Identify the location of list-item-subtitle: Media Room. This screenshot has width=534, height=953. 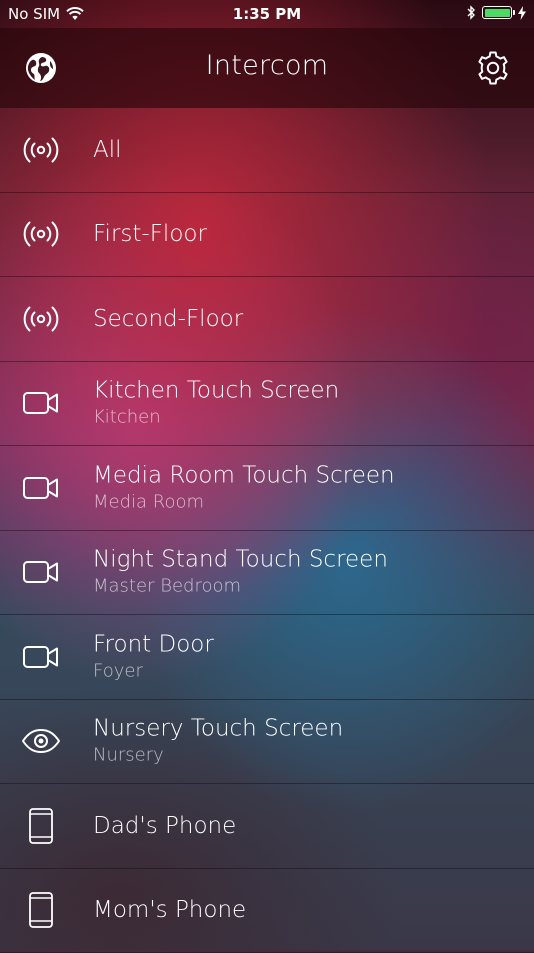
(303, 502).